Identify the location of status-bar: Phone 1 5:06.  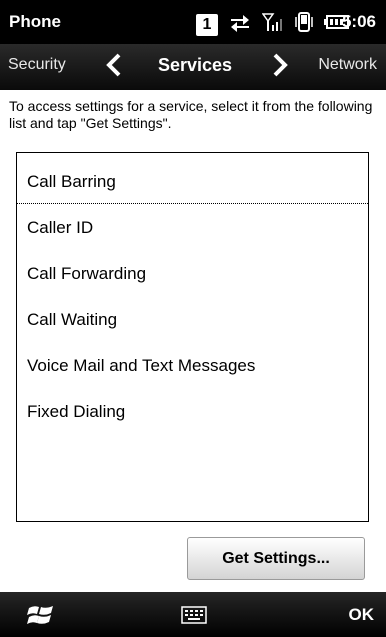
(193, 22).